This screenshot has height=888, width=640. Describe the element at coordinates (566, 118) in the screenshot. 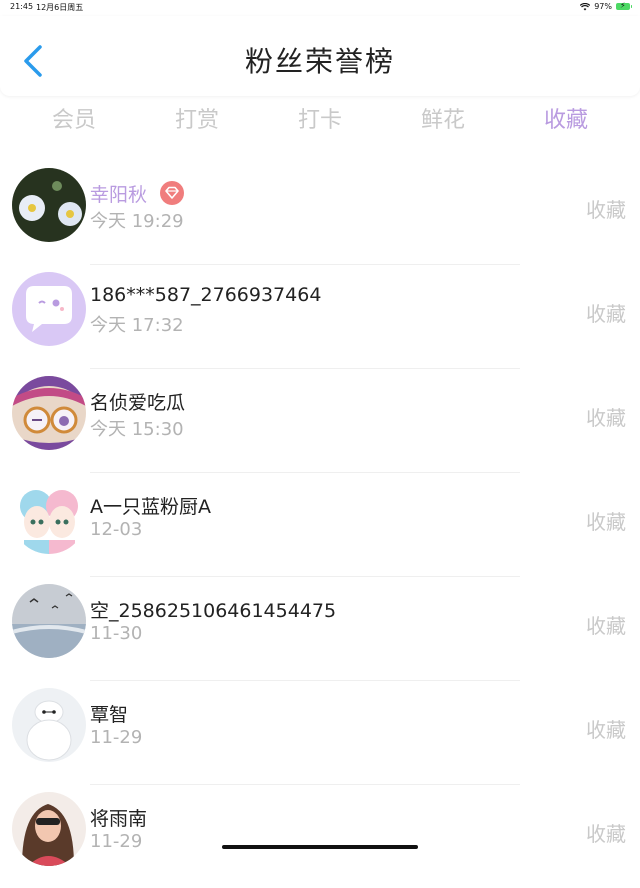

I see `tab-favorites: 收藏` at that location.